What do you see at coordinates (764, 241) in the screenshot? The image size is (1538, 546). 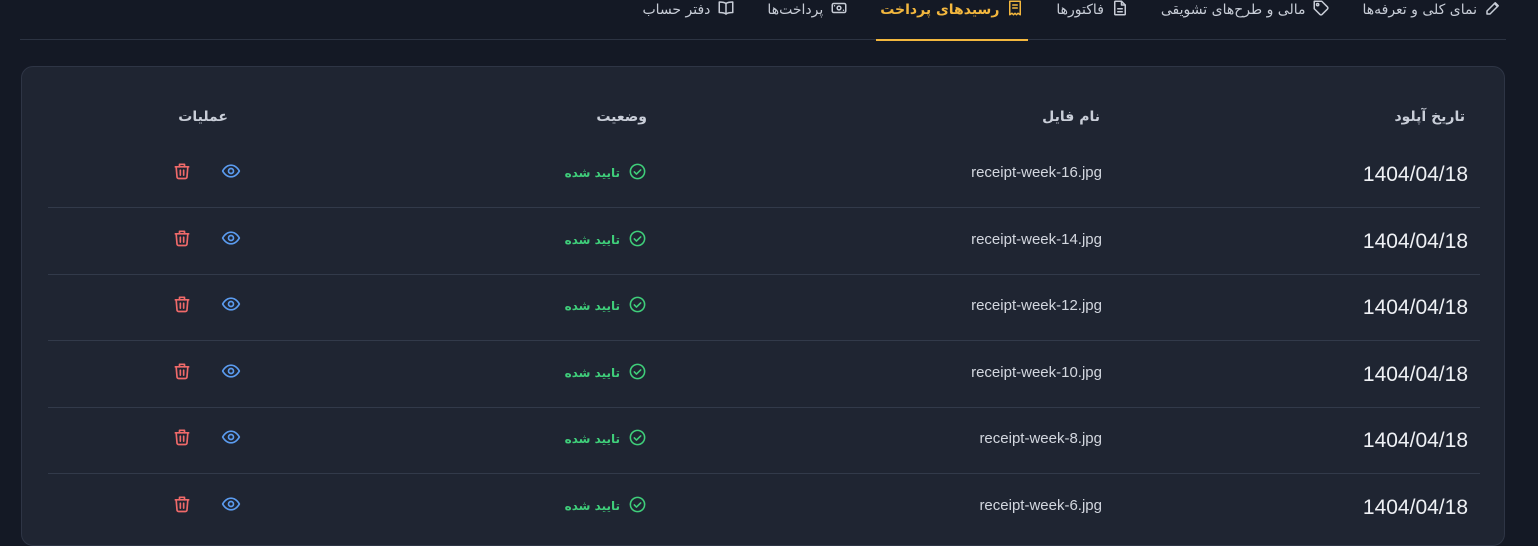 I see `table-row: 1404/04/18 receipt-week-14.jpg تایید شده` at bounding box center [764, 241].